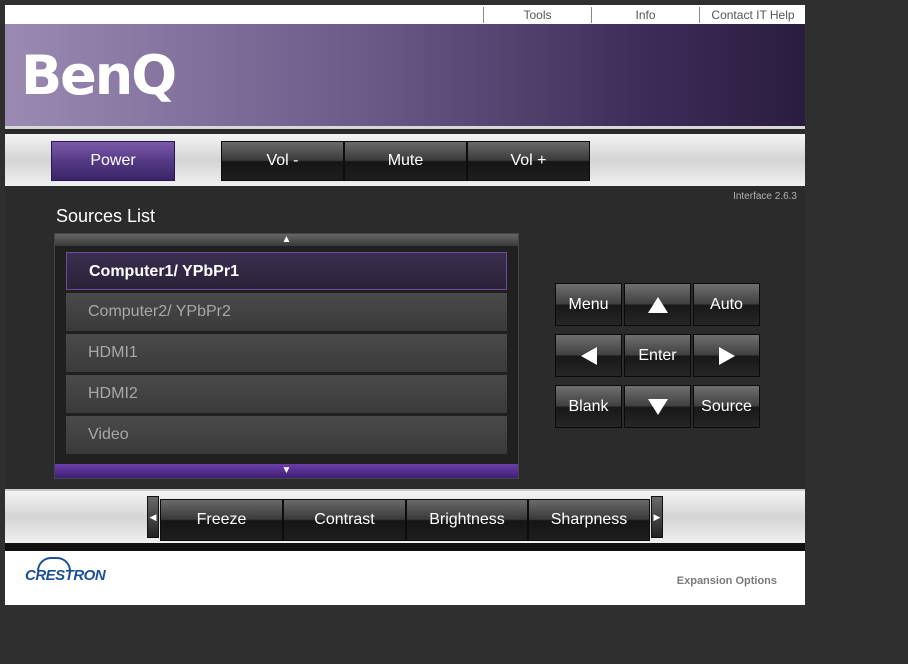  What do you see at coordinates (657, 517) in the screenshot?
I see `adjust-scroll-right-button: ▶` at bounding box center [657, 517].